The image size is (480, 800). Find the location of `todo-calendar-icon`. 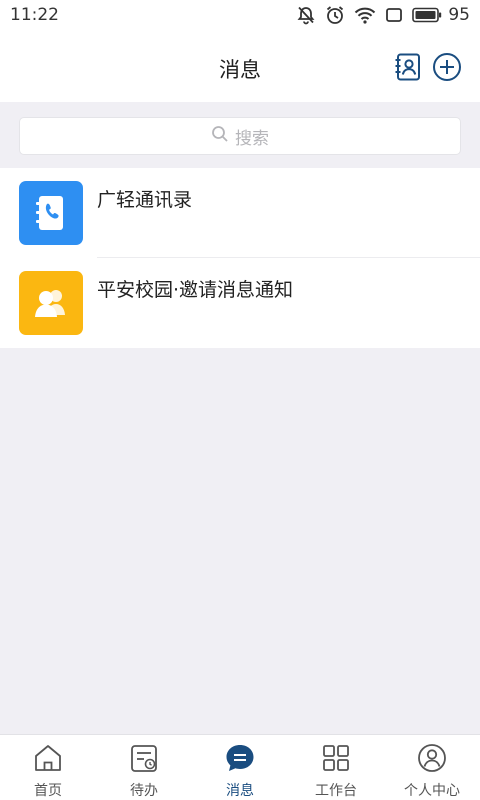

todo-calendar-icon is located at coordinates (144, 758).